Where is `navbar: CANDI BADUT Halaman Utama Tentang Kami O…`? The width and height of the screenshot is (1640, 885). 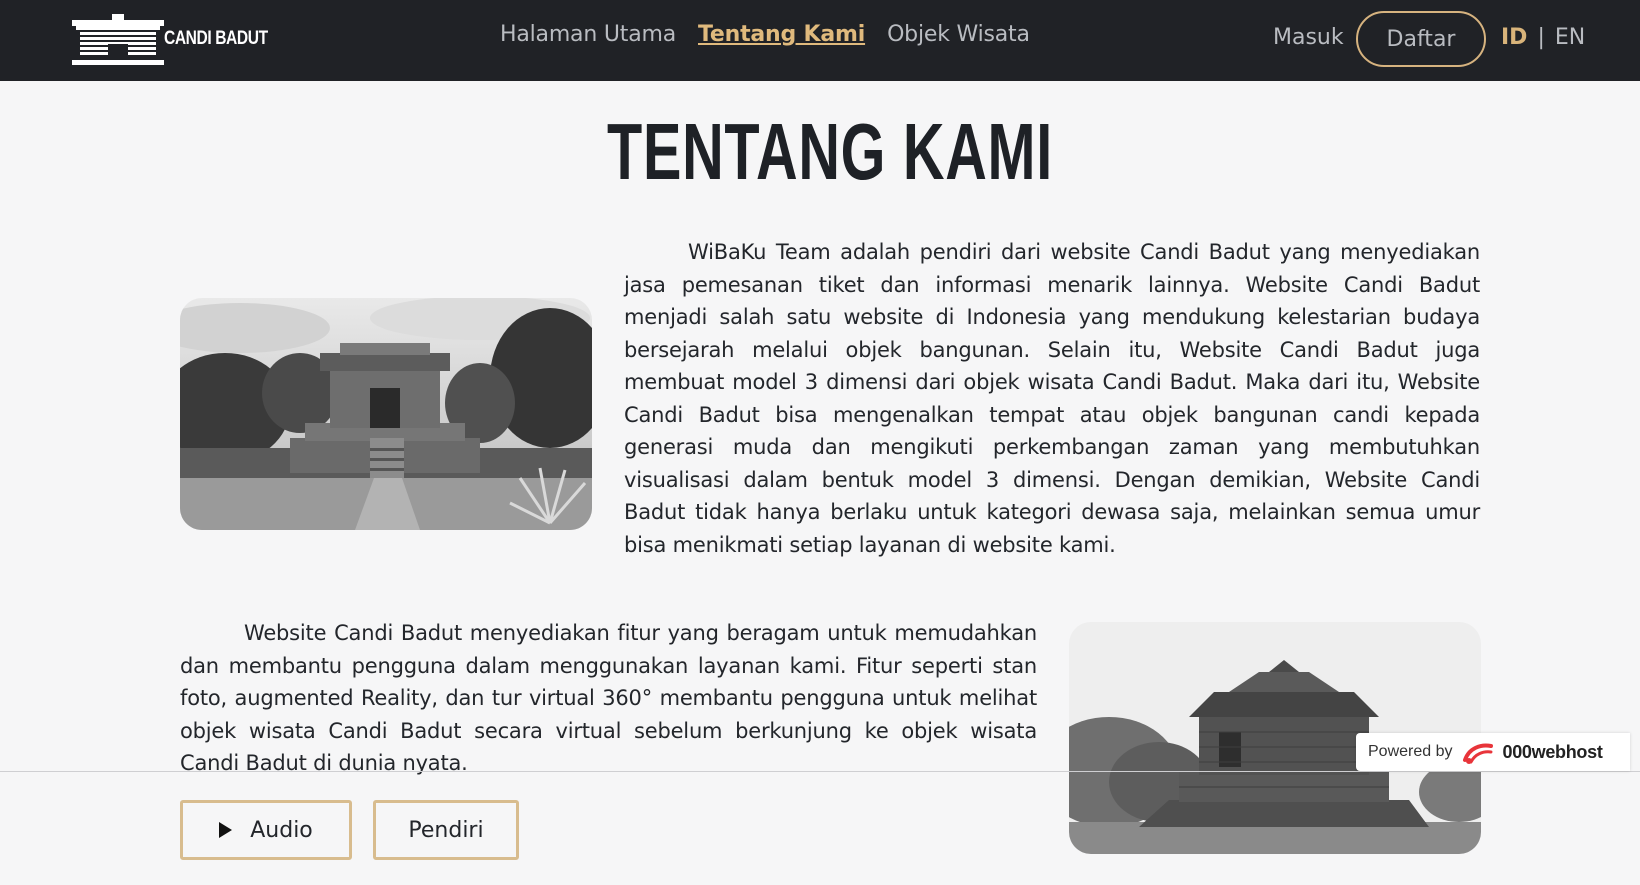
navbar: CANDI BADUT Halaman Utama Tentang Kami O… is located at coordinates (820, 40).